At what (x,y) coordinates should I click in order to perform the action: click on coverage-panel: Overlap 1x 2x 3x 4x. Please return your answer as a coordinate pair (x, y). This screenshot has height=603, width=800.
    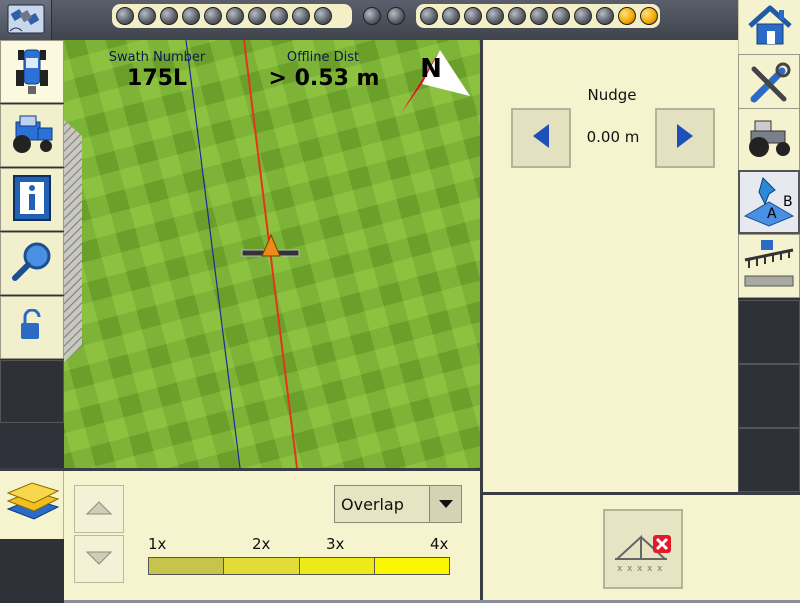
    Looking at the image, I should click on (240, 535).